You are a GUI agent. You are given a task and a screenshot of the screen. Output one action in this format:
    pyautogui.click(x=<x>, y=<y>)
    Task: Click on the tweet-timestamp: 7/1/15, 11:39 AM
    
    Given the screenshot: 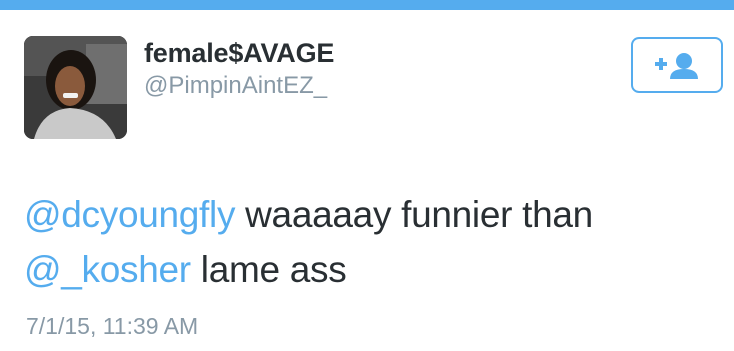 What is the action you would take?
    pyautogui.click(x=112, y=326)
    